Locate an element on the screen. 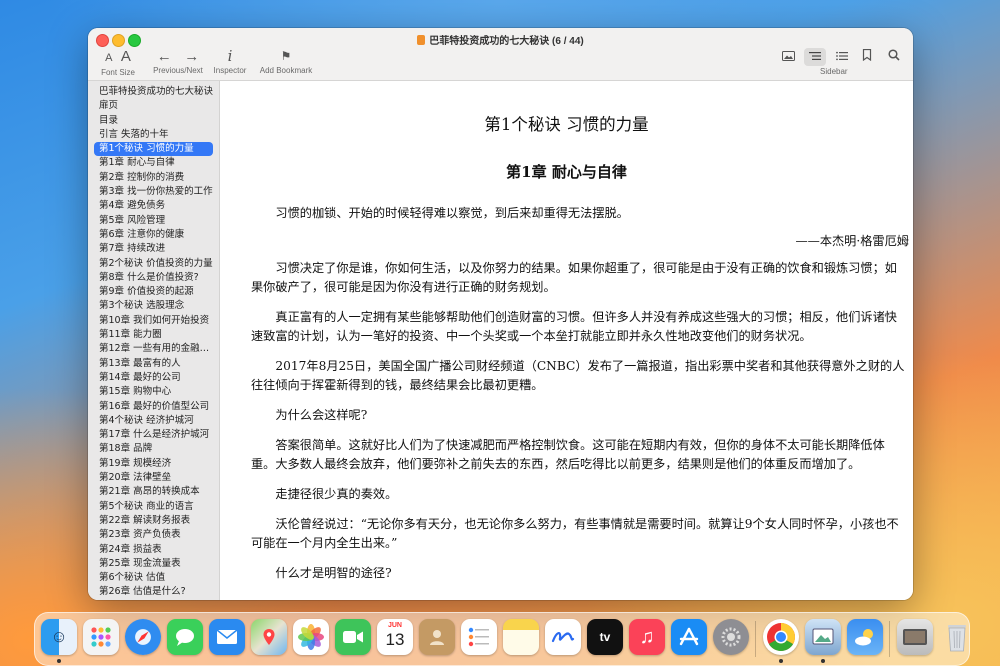 The width and height of the screenshot is (1000, 666). paragraph: 为什么会这样呢? is located at coordinates (321, 415).